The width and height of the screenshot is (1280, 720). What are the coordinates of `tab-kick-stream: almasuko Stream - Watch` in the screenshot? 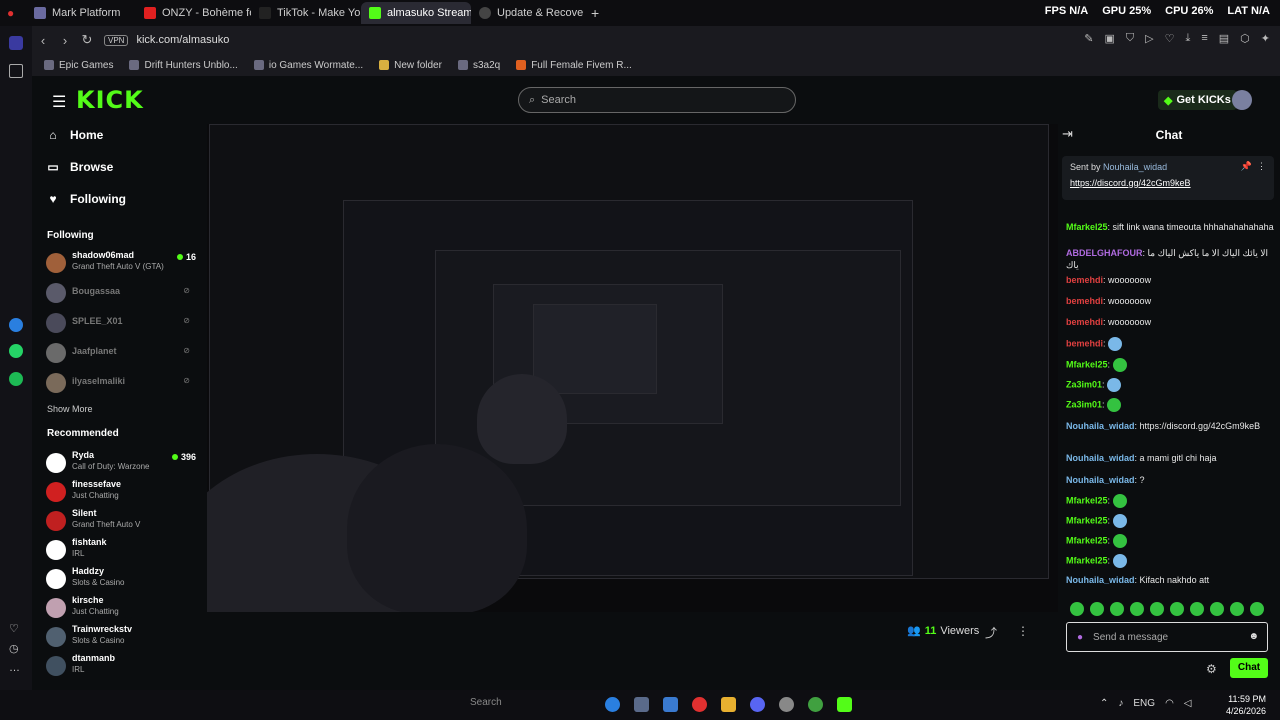 It's located at (416, 13).